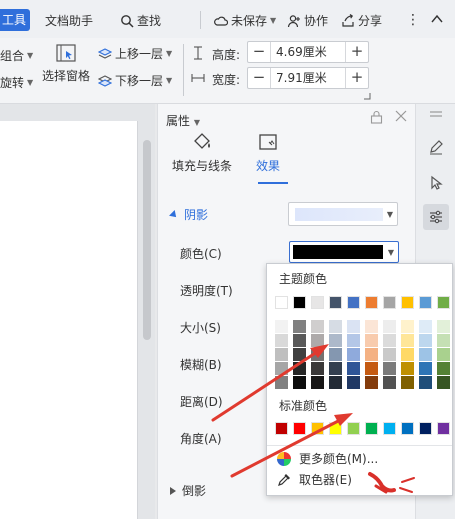  Describe the element at coordinates (361, 20) in the screenshot. I see `share-button: 分享` at that location.